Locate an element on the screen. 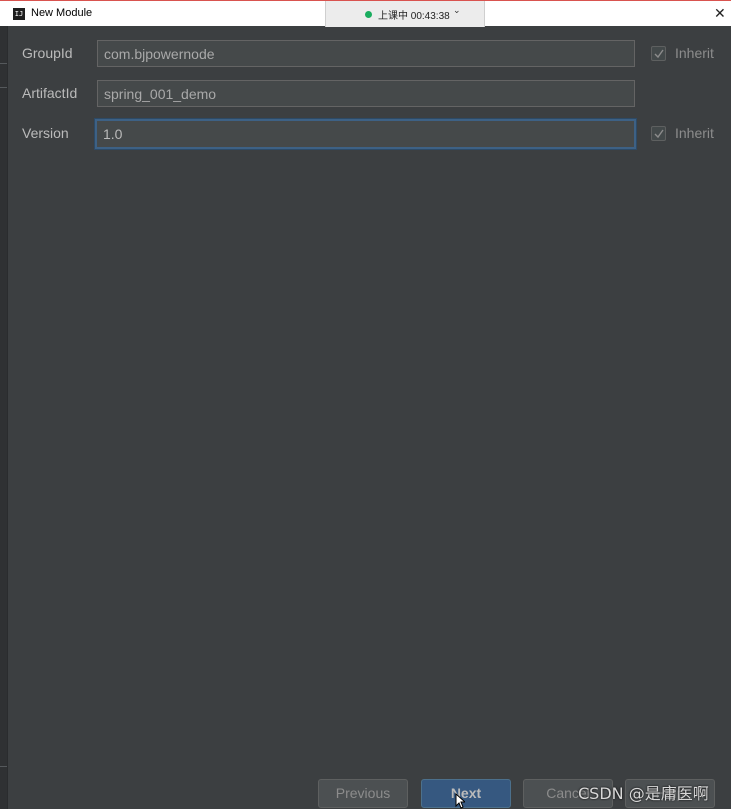 The image size is (731, 809). meeting-status-chip: 上课中 00:43:38 ⌄ is located at coordinates (405, 14).